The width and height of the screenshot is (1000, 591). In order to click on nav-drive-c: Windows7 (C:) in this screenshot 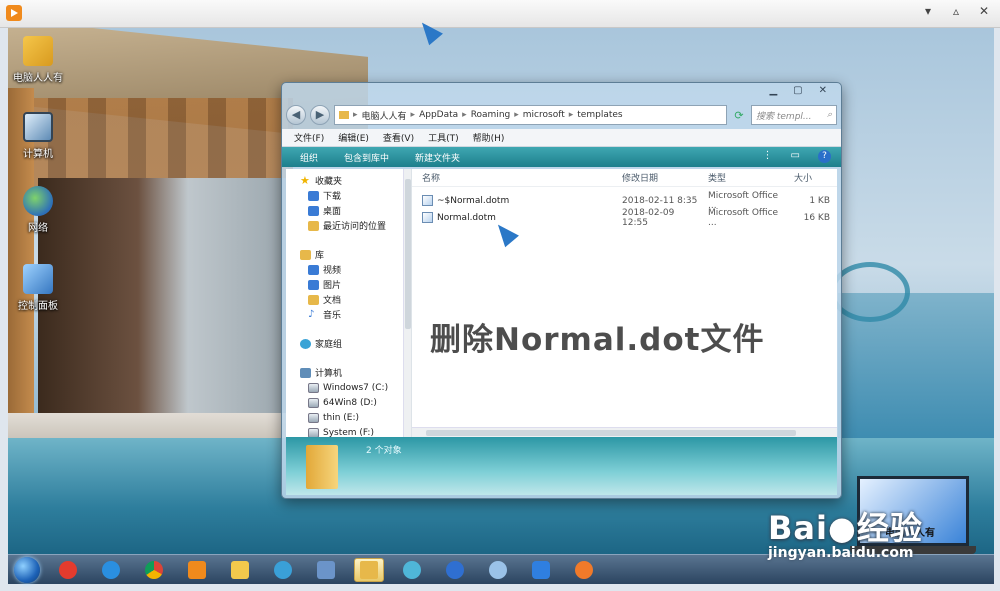, I will do `click(348, 387)`.